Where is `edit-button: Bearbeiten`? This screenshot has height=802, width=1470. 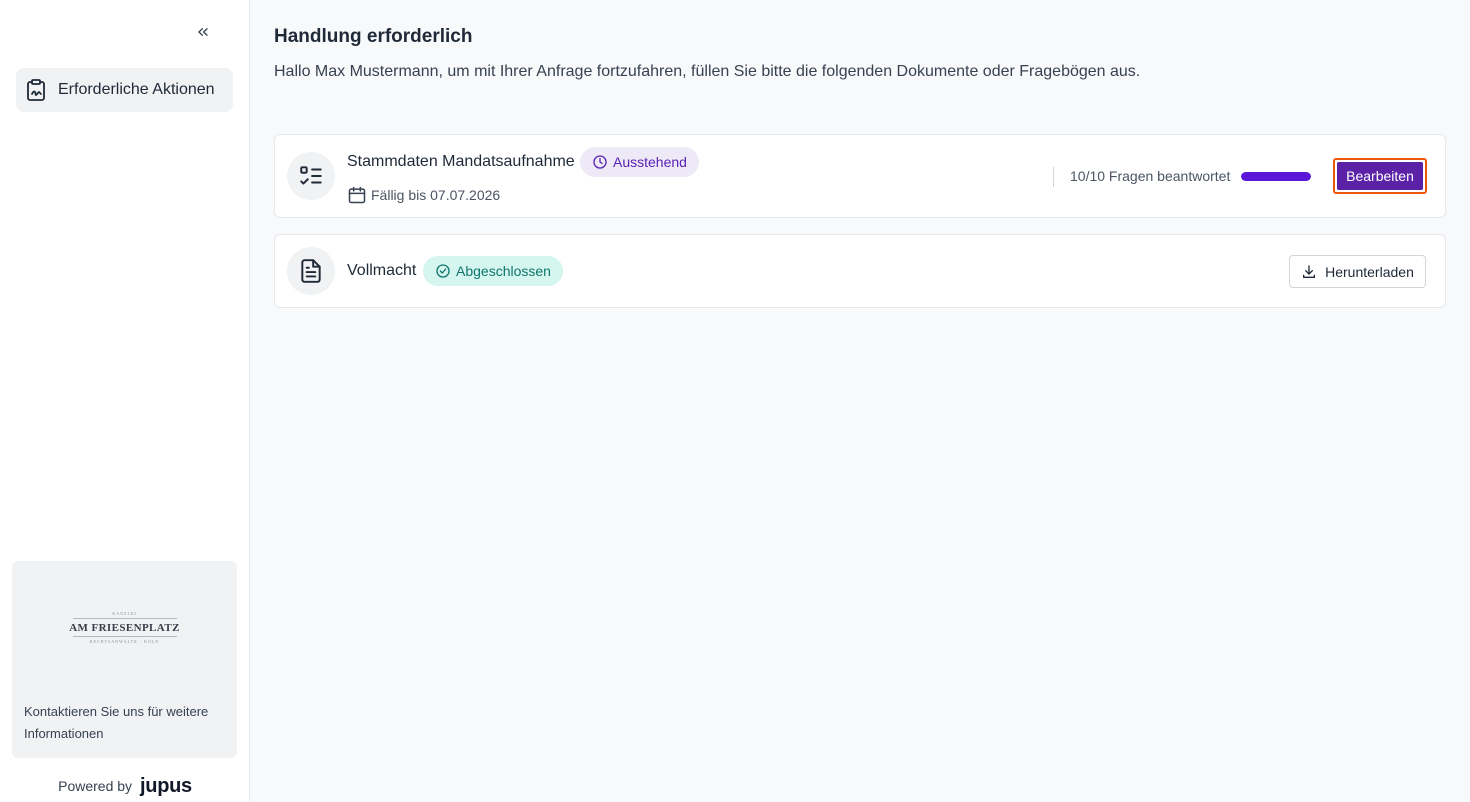
edit-button: Bearbeiten is located at coordinates (1380, 176).